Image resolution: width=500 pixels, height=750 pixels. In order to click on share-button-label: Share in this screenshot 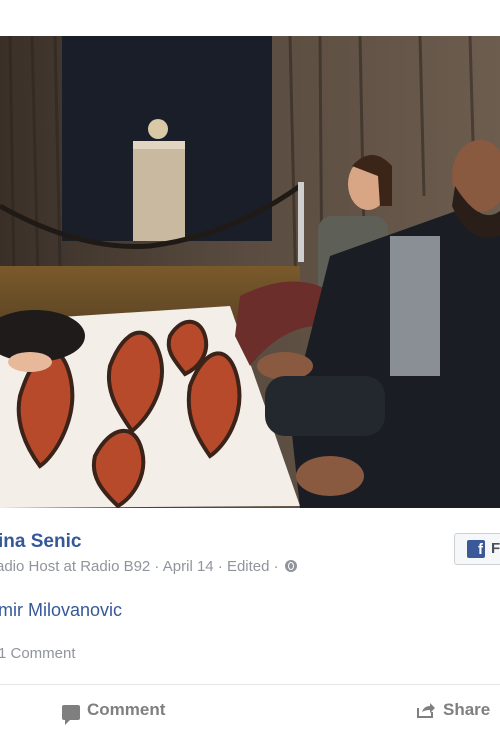, I will do `click(467, 709)`.